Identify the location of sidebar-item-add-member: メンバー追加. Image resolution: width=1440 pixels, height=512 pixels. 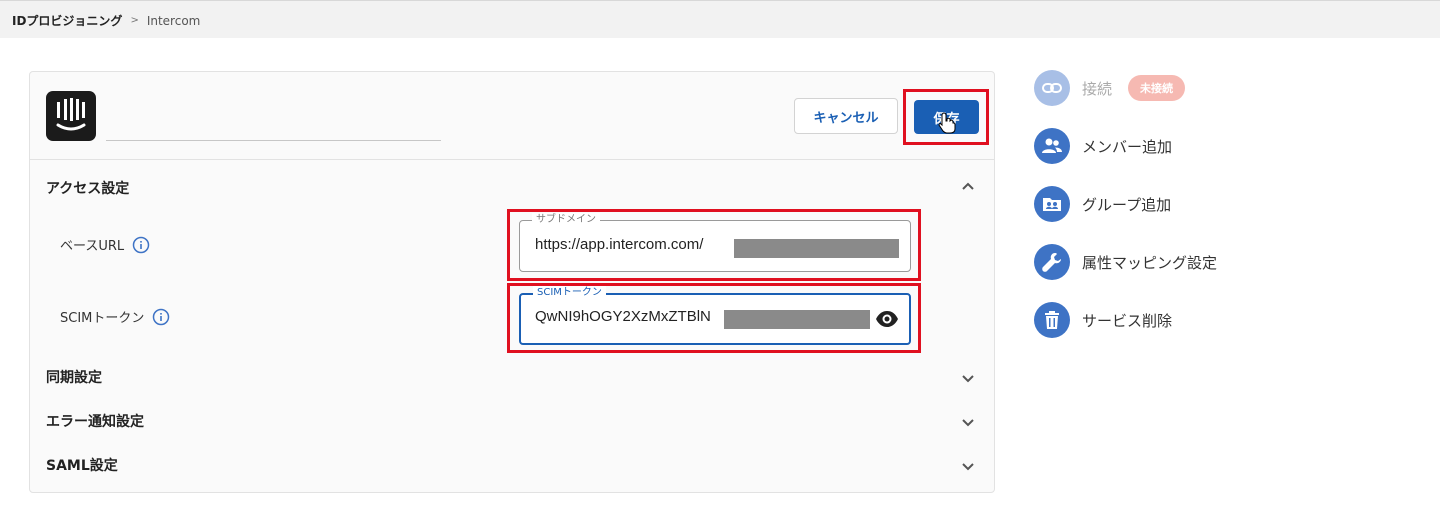
(1103, 146).